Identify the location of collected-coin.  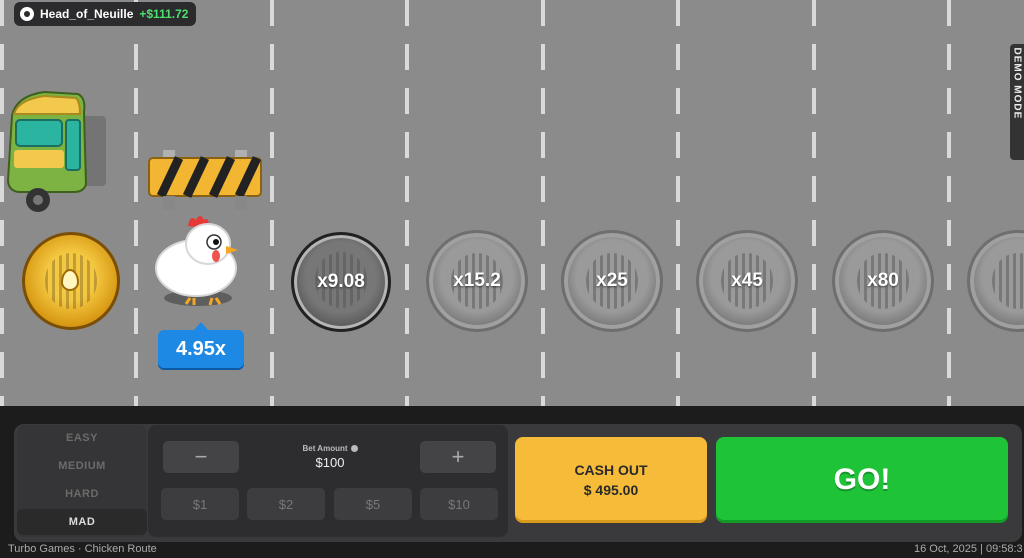
(71, 281).